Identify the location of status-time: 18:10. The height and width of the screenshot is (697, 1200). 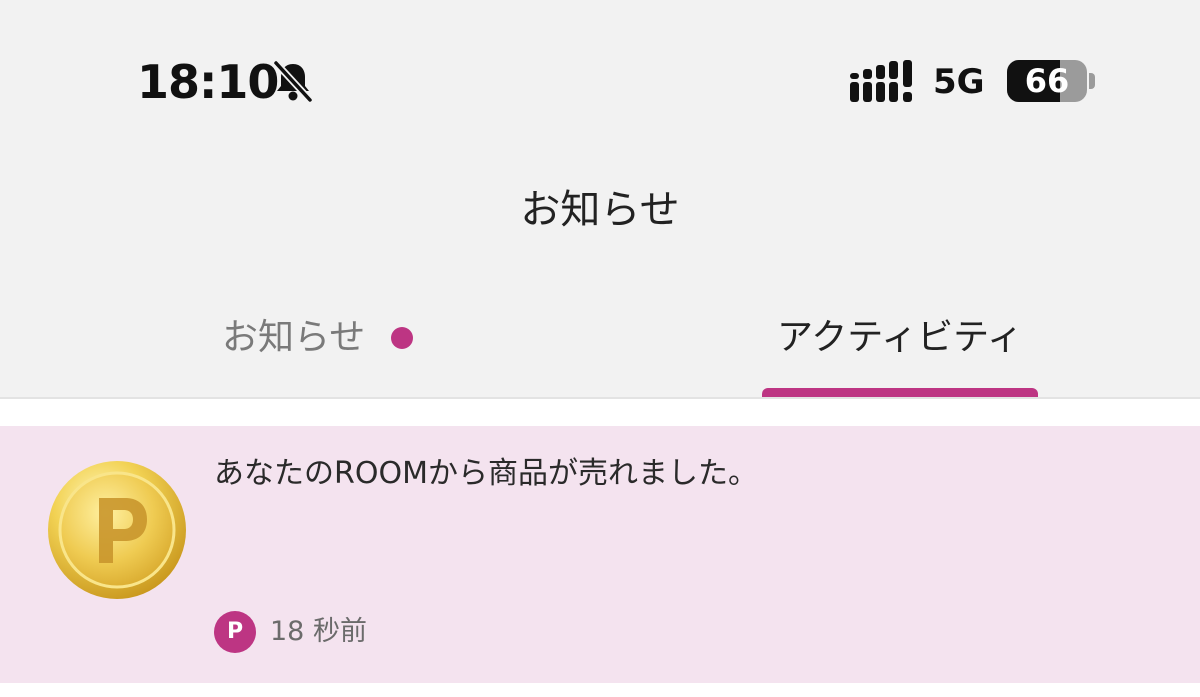
(208, 82).